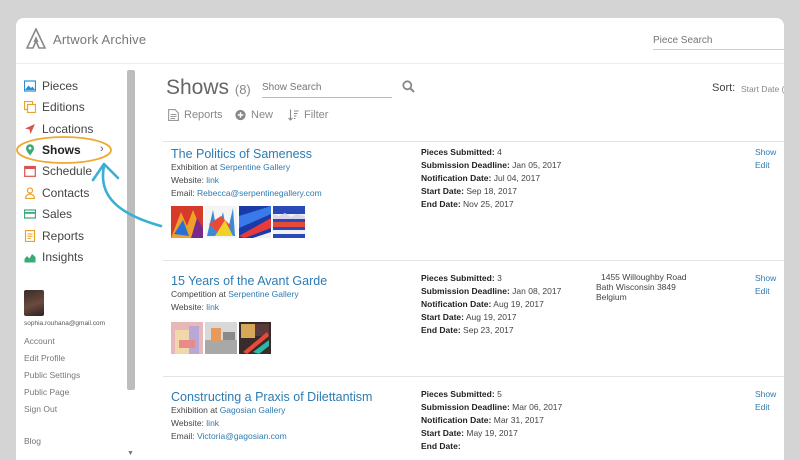 The height and width of the screenshot is (460, 800). Describe the element at coordinates (488, 330) in the screenshot. I see `end-date: Sep 23, 2017` at that location.